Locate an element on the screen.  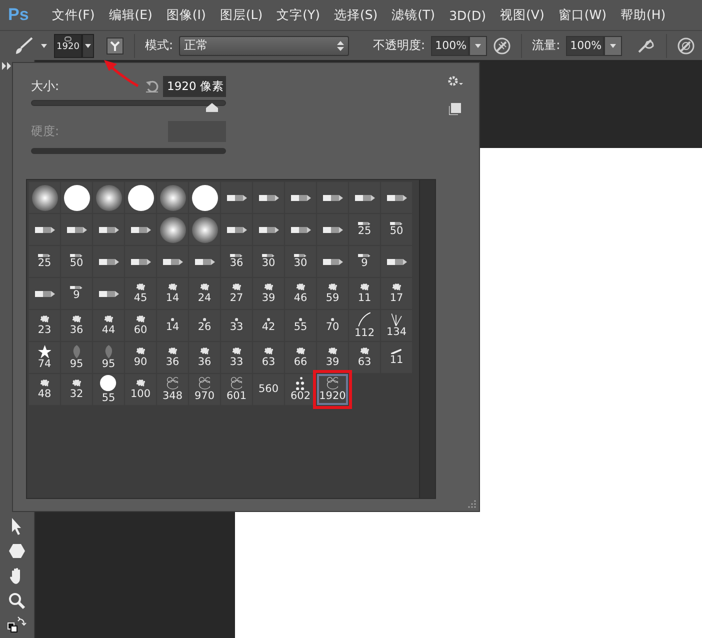
brush-preset: 24 is located at coordinates (204, 293).